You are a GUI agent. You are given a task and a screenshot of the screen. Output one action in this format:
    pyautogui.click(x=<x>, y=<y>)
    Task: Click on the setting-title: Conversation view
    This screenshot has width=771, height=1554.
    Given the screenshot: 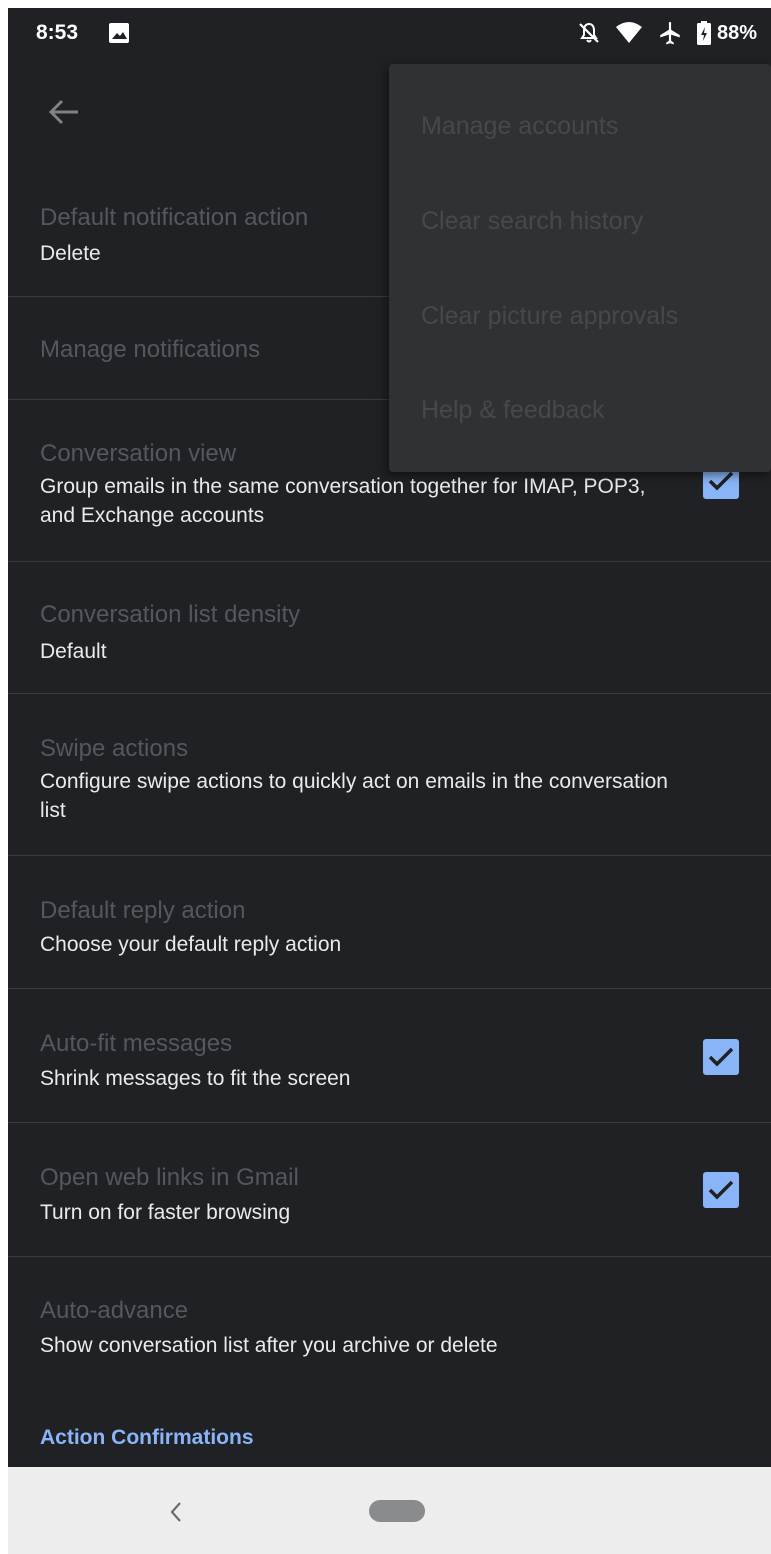 What is the action you would take?
    pyautogui.click(x=138, y=453)
    